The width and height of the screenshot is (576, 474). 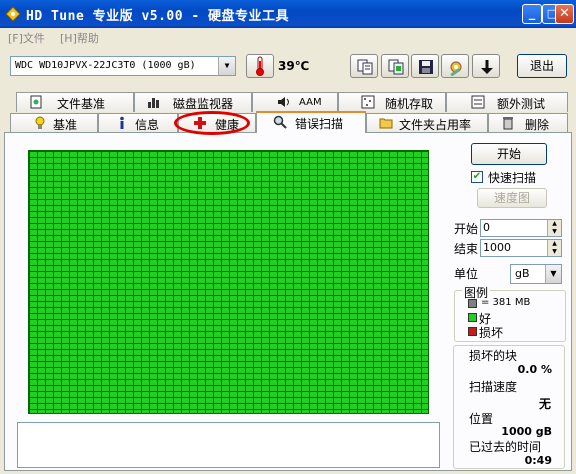 What do you see at coordinates (288, 37) in the screenshot?
I see `menu-bar: [F]文件 [H]帮助` at bounding box center [288, 37].